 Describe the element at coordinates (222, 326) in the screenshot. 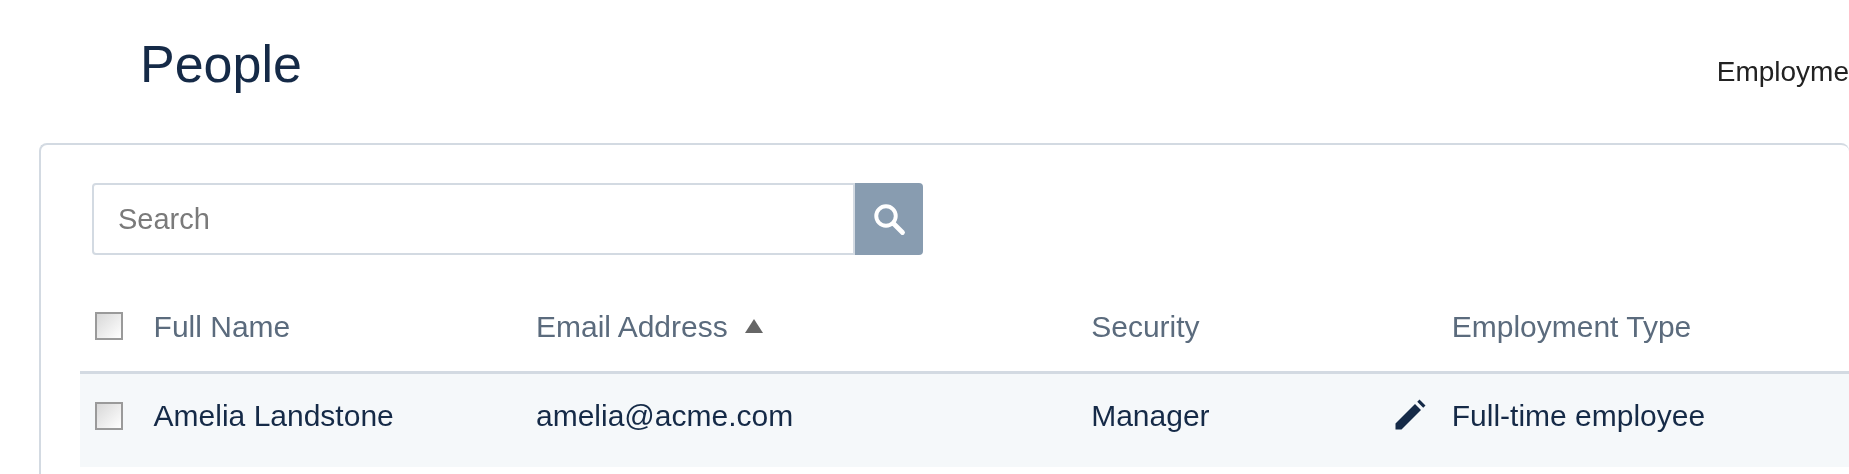

I see `column-header: Full Name` at that location.